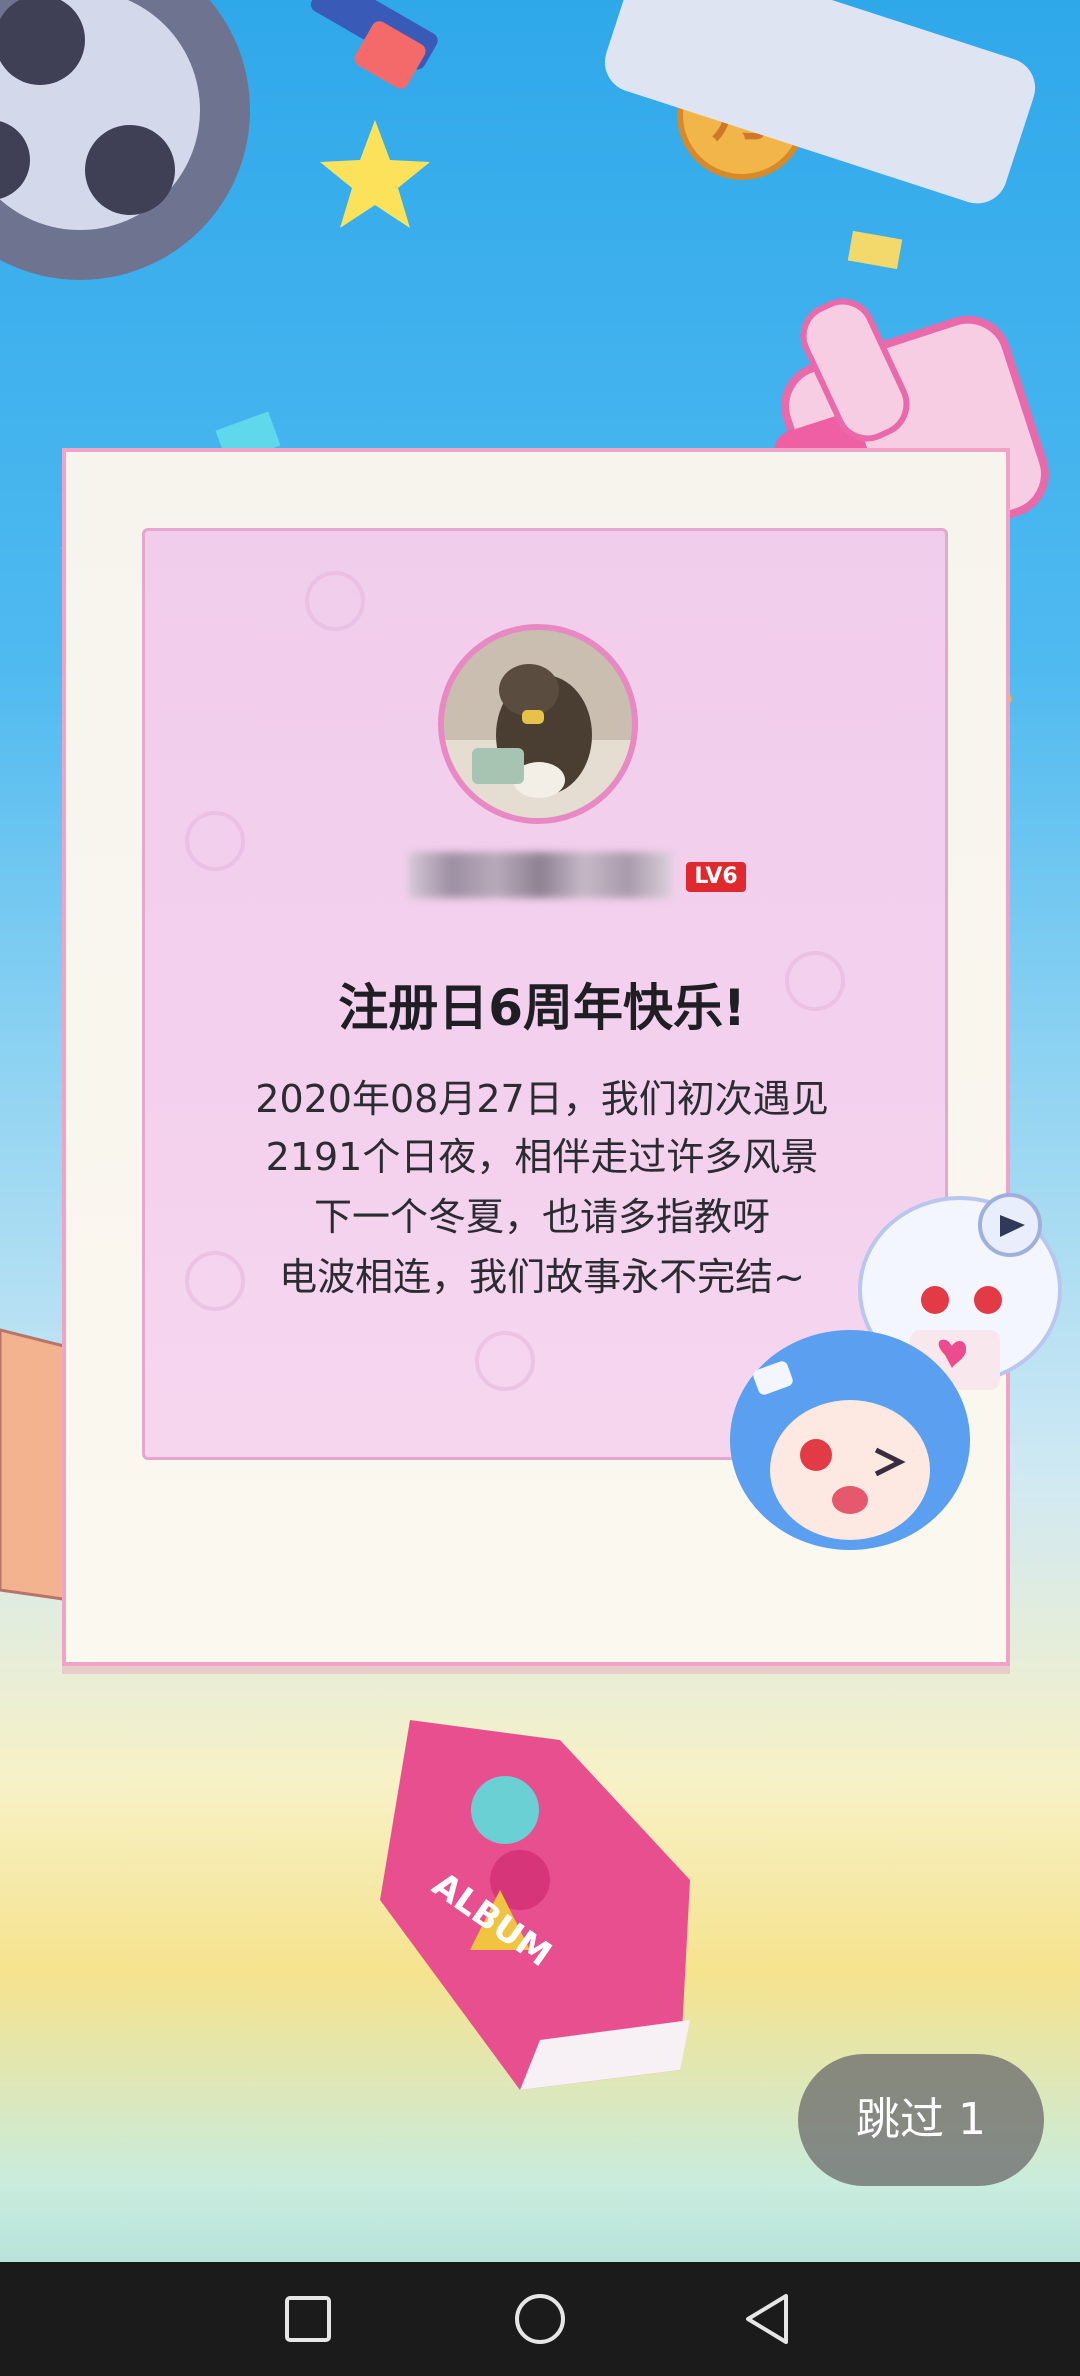 The image size is (1080, 2376). Describe the element at coordinates (375, 174) in the screenshot. I see `star-icon` at that location.